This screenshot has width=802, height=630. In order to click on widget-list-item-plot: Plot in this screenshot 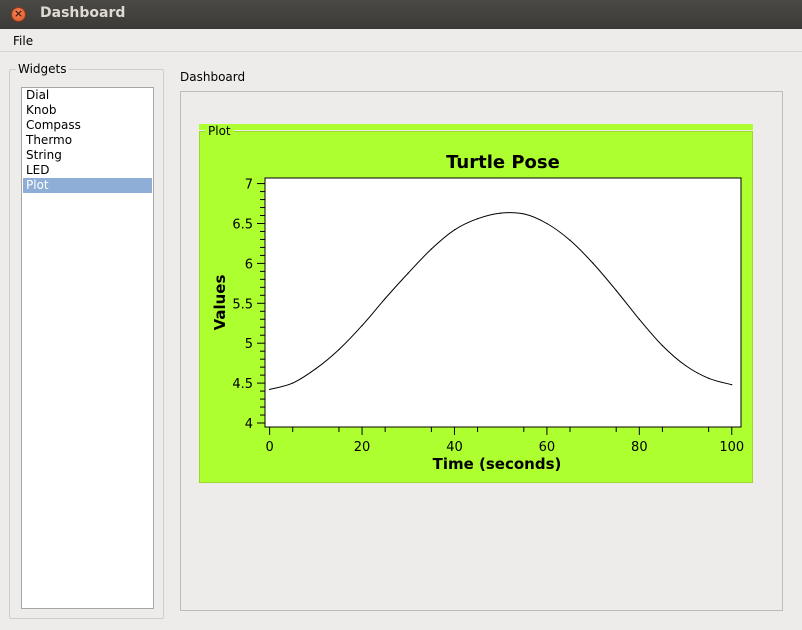, I will do `click(87, 185)`.